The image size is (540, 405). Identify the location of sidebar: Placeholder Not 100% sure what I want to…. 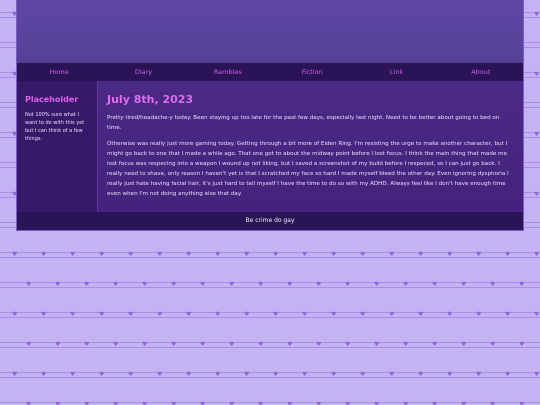
(57, 146).